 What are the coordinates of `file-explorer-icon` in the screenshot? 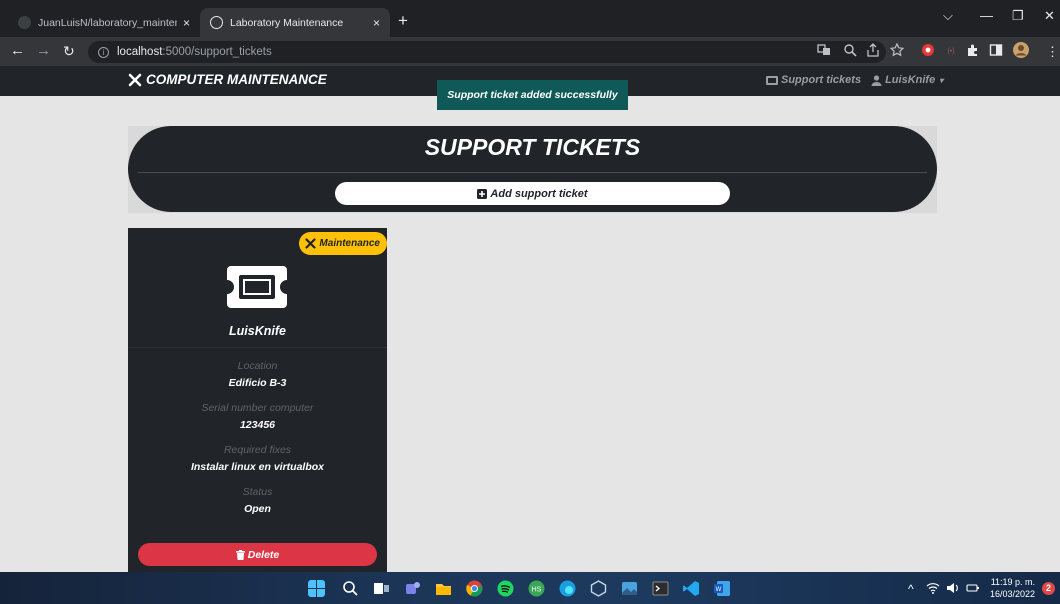 It's located at (443, 588).